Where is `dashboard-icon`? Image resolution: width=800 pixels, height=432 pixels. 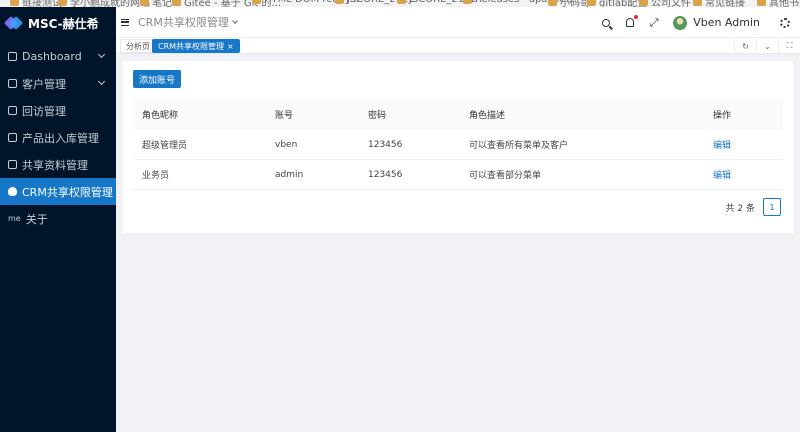 dashboard-icon is located at coordinates (12, 56).